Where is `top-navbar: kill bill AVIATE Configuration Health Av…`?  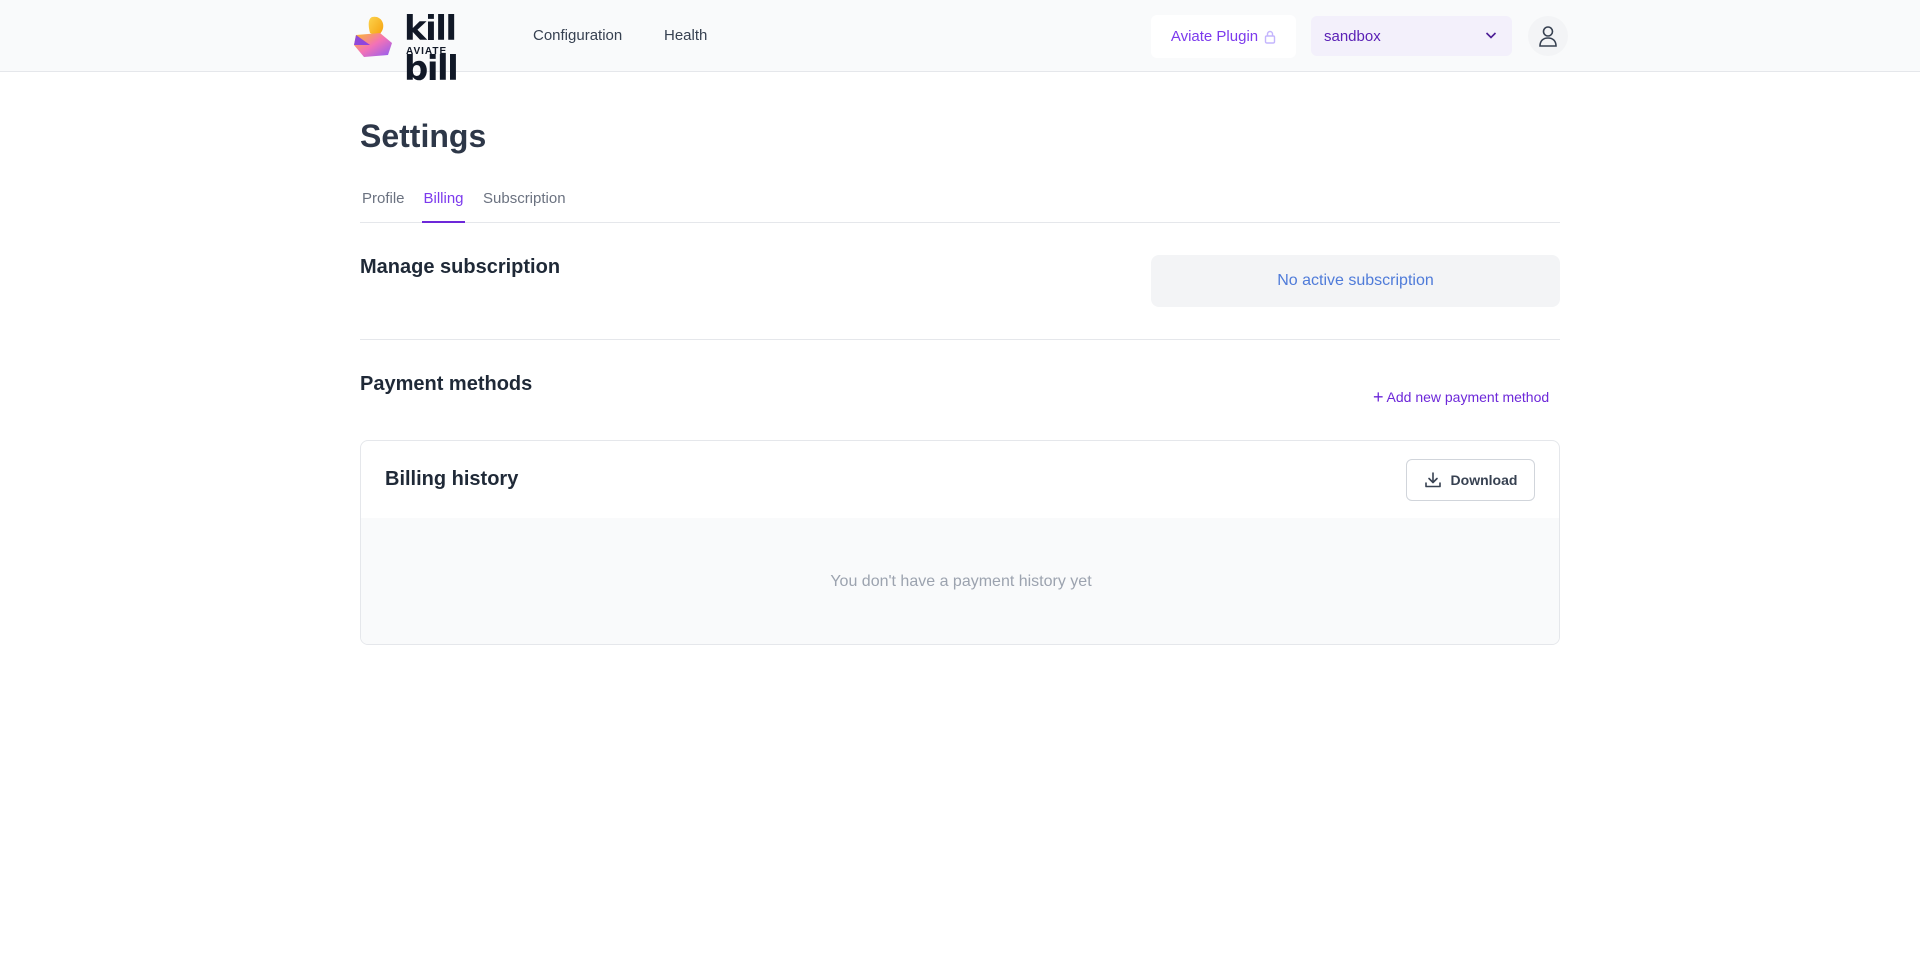 top-navbar: kill bill AVIATE Configuration Health Av… is located at coordinates (960, 44).